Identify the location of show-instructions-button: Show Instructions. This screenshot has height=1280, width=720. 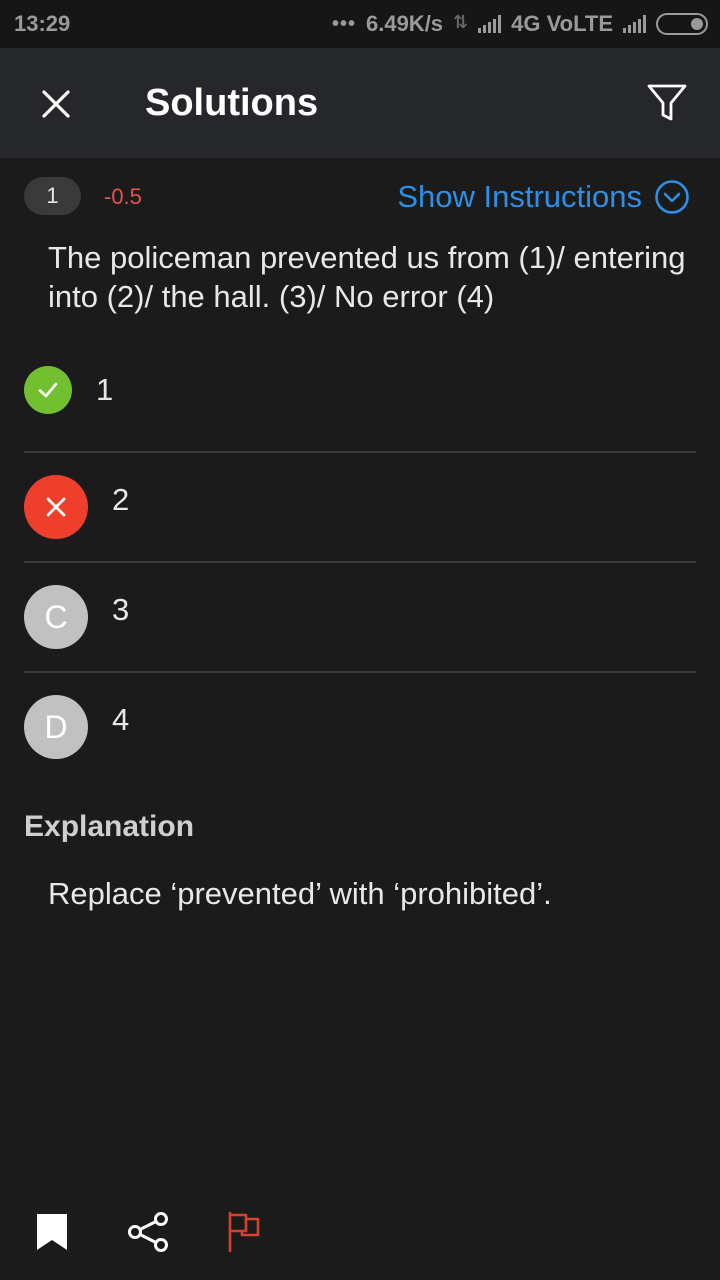
(543, 197).